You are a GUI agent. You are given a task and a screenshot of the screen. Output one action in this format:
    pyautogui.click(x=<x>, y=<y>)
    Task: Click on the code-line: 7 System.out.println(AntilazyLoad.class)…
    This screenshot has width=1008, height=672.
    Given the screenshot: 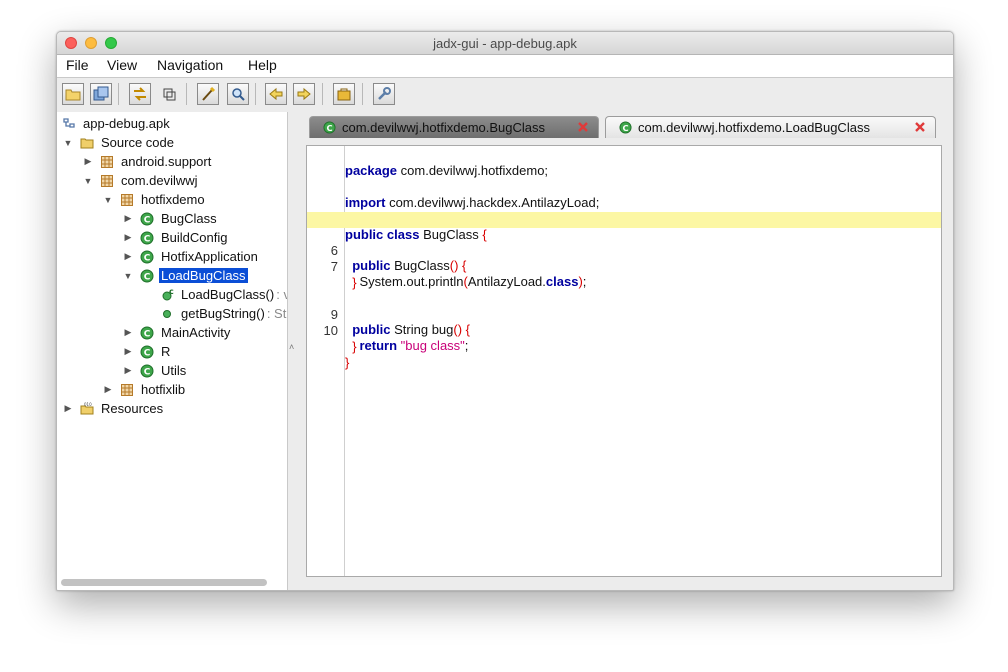 What is the action you would take?
    pyautogui.click(x=624, y=266)
    